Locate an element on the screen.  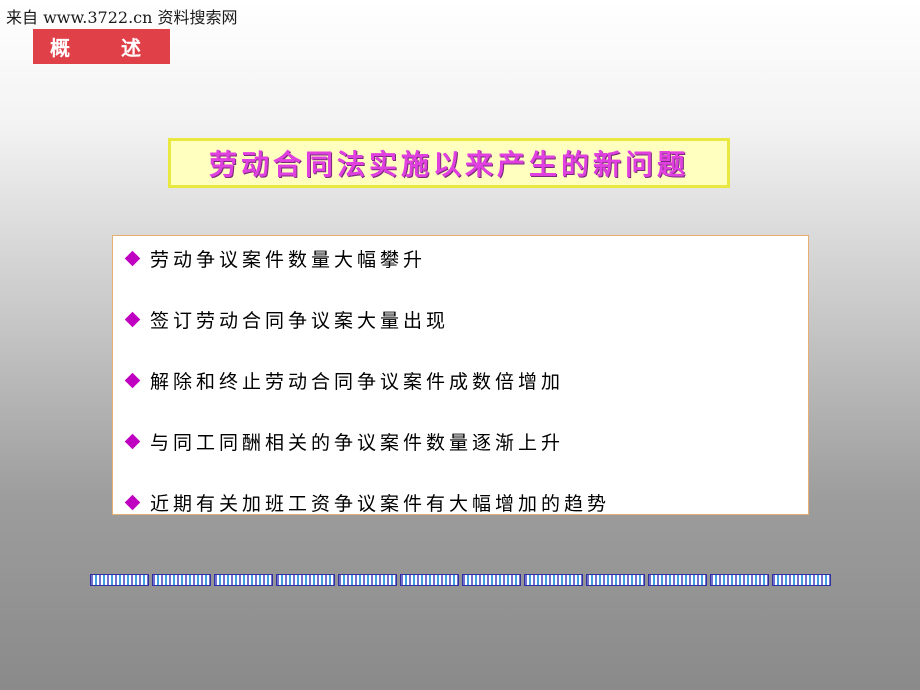
list-item-text: 近期有关加班工资争议案件有大幅增加的趋势 is located at coordinates (380, 503).